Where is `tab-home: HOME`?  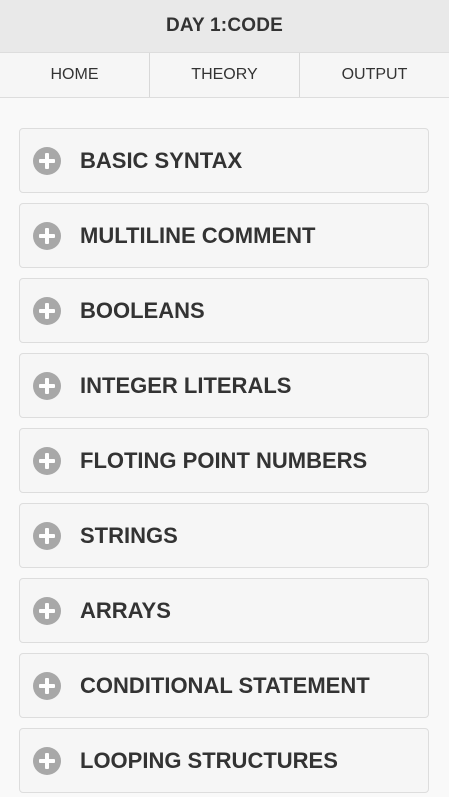
tab-home: HOME is located at coordinates (75, 75).